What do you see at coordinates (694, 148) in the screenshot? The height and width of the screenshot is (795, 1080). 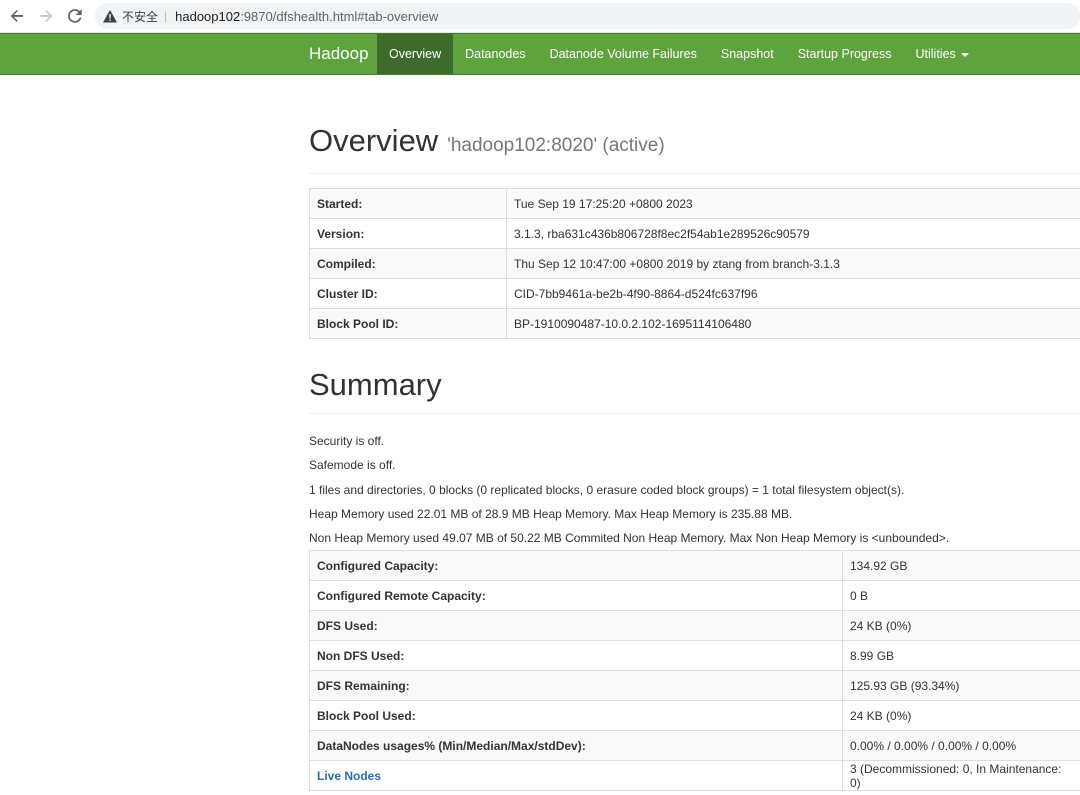 I see `overview-header: Overview 'hadoop102:8020' (active)` at bounding box center [694, 148].